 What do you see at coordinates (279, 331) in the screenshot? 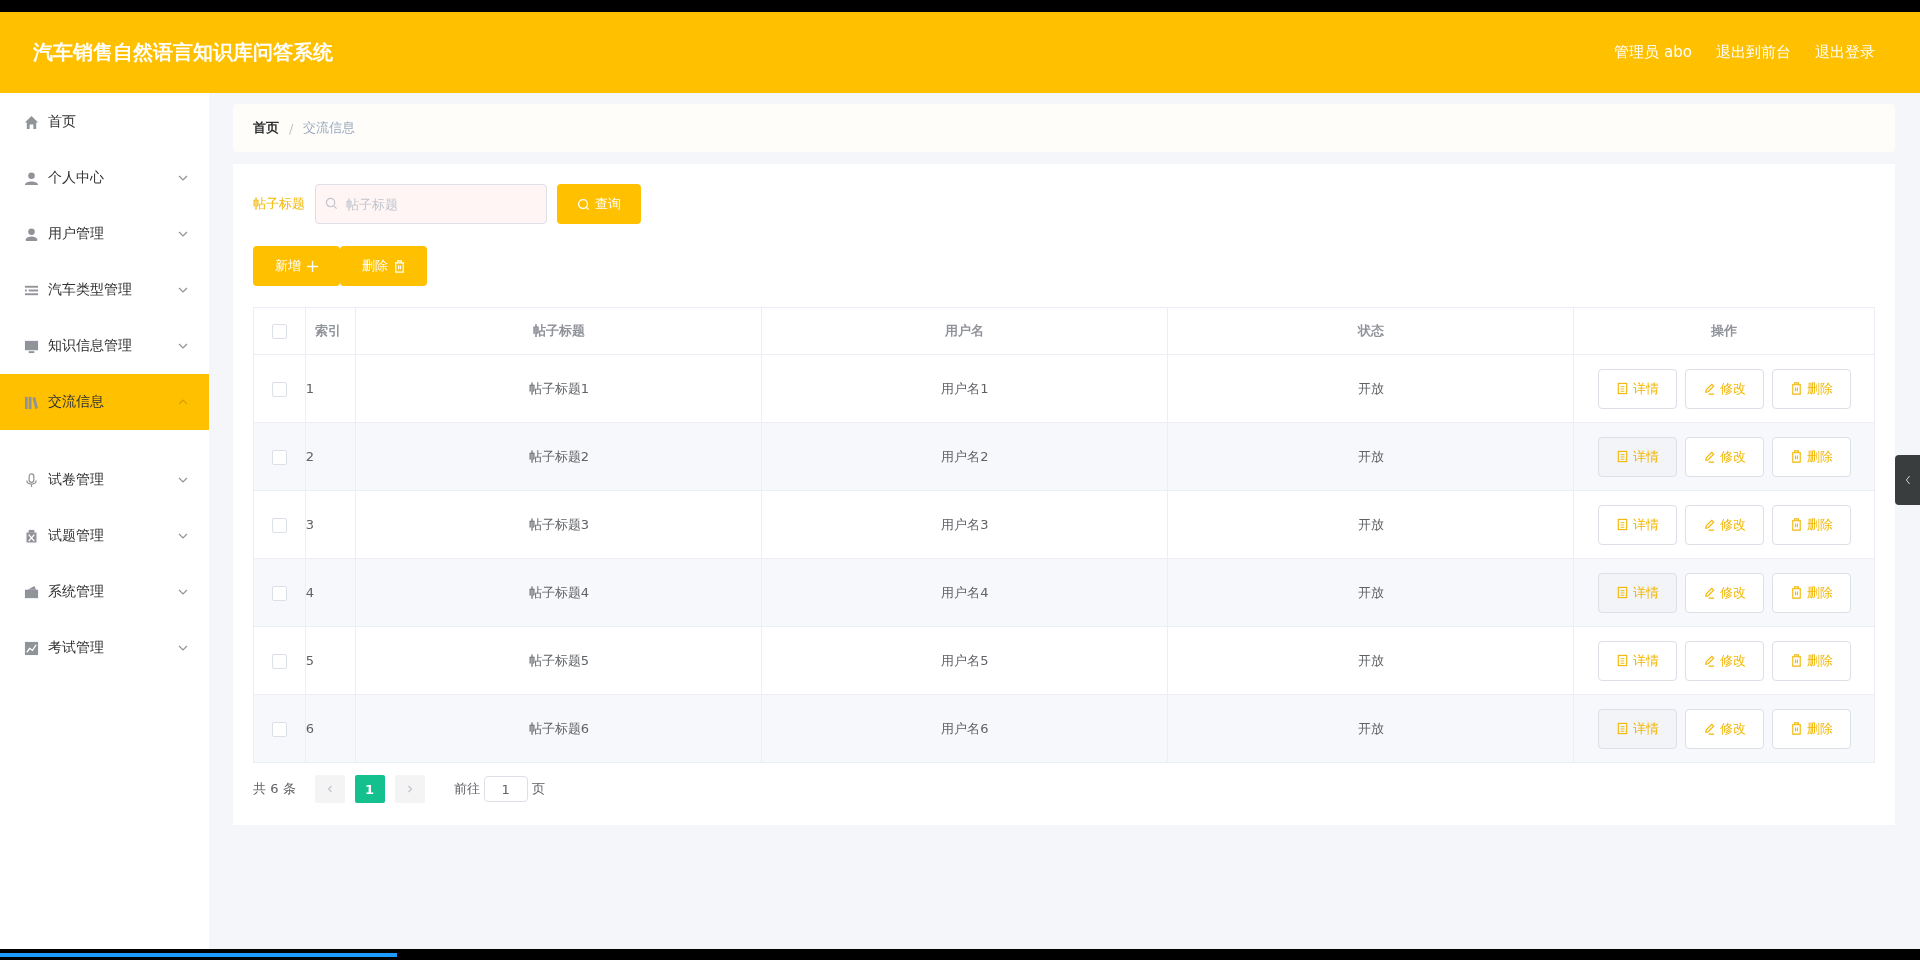
I see `select-all-checkbox` at bounding box center [279, 331].